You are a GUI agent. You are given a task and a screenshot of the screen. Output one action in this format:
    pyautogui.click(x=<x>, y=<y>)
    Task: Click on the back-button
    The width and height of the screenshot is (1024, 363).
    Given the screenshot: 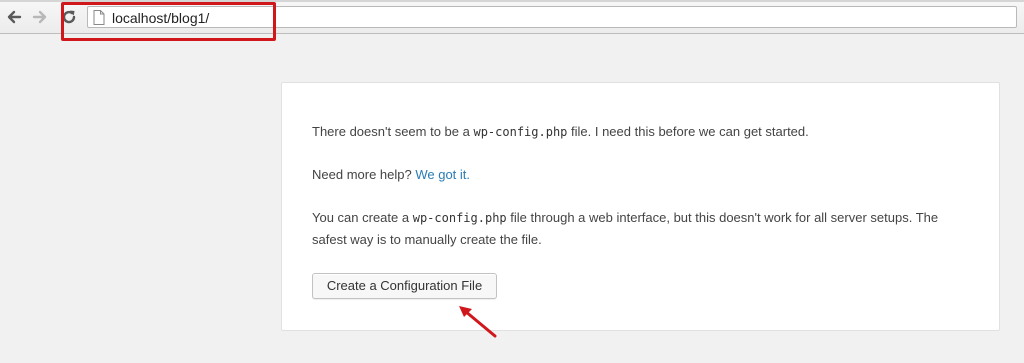 What is the action you would take?
    pyautogui.click(x=14, y=17)
    